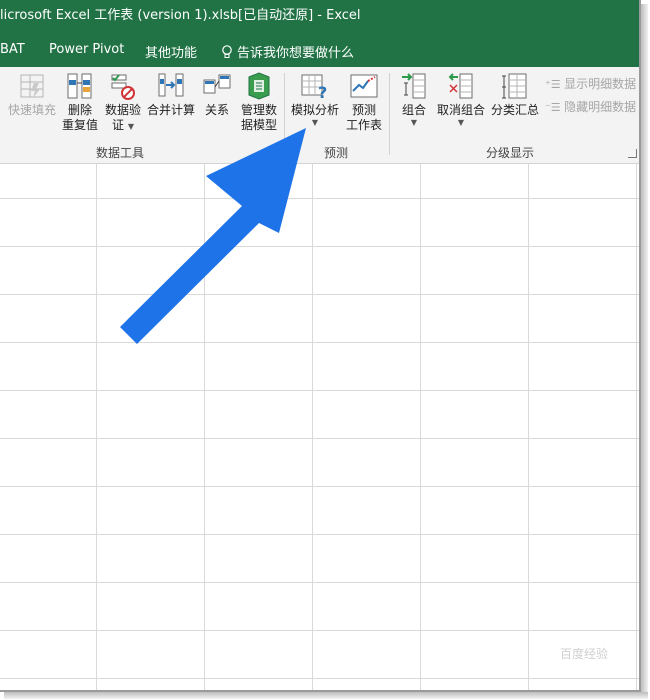  I want to click on flash-fill-label: 快速填充, so click(31, 110).